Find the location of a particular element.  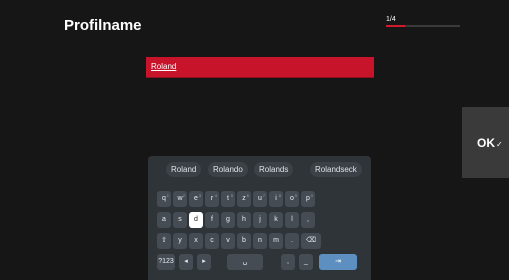

key-c: c is located at coordinates (212, 241).